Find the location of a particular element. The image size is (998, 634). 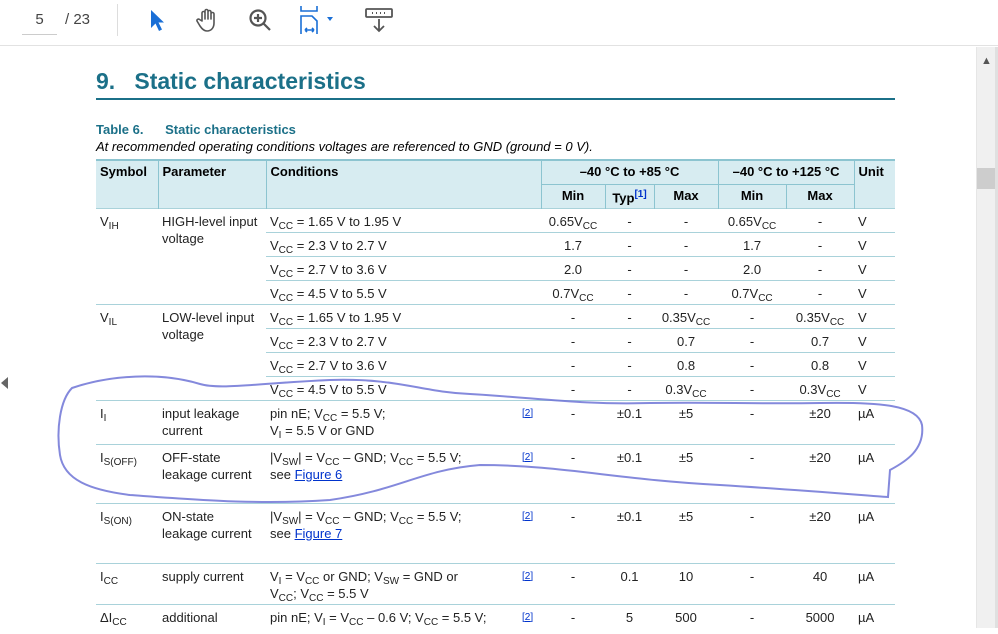

footnote-cell is located at coordinates (530, 364).